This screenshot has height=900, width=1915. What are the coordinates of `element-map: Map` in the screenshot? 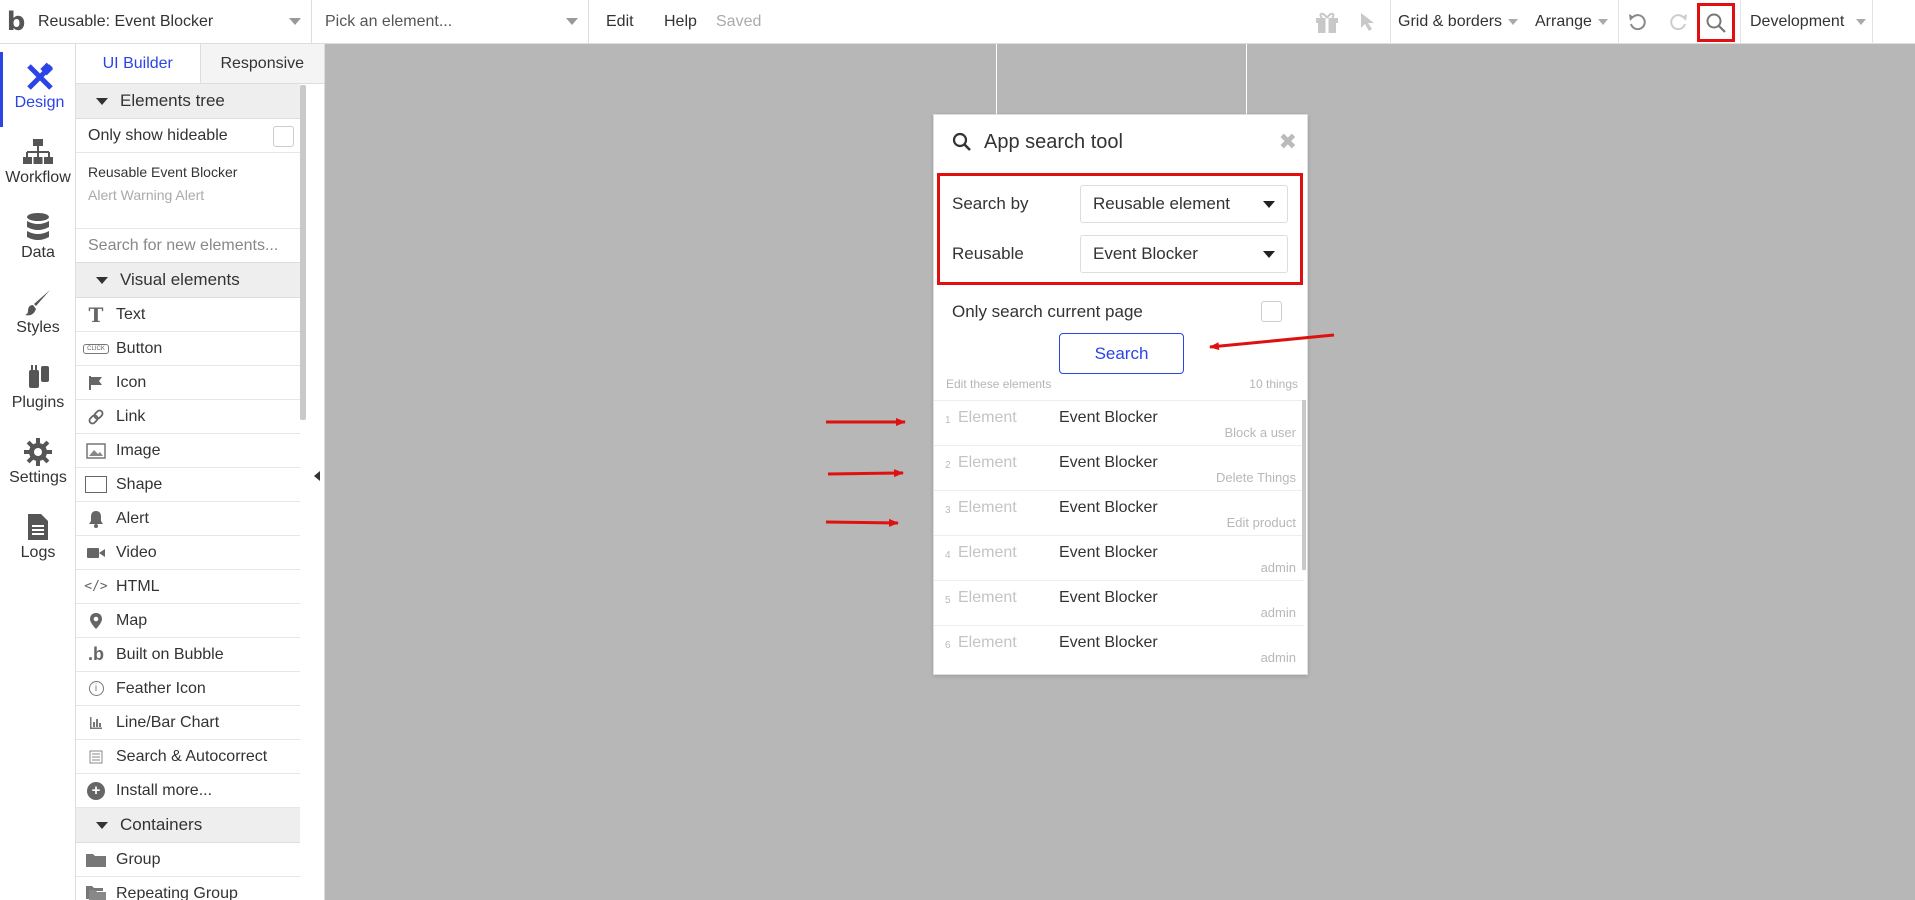 It's located at (188, 621).